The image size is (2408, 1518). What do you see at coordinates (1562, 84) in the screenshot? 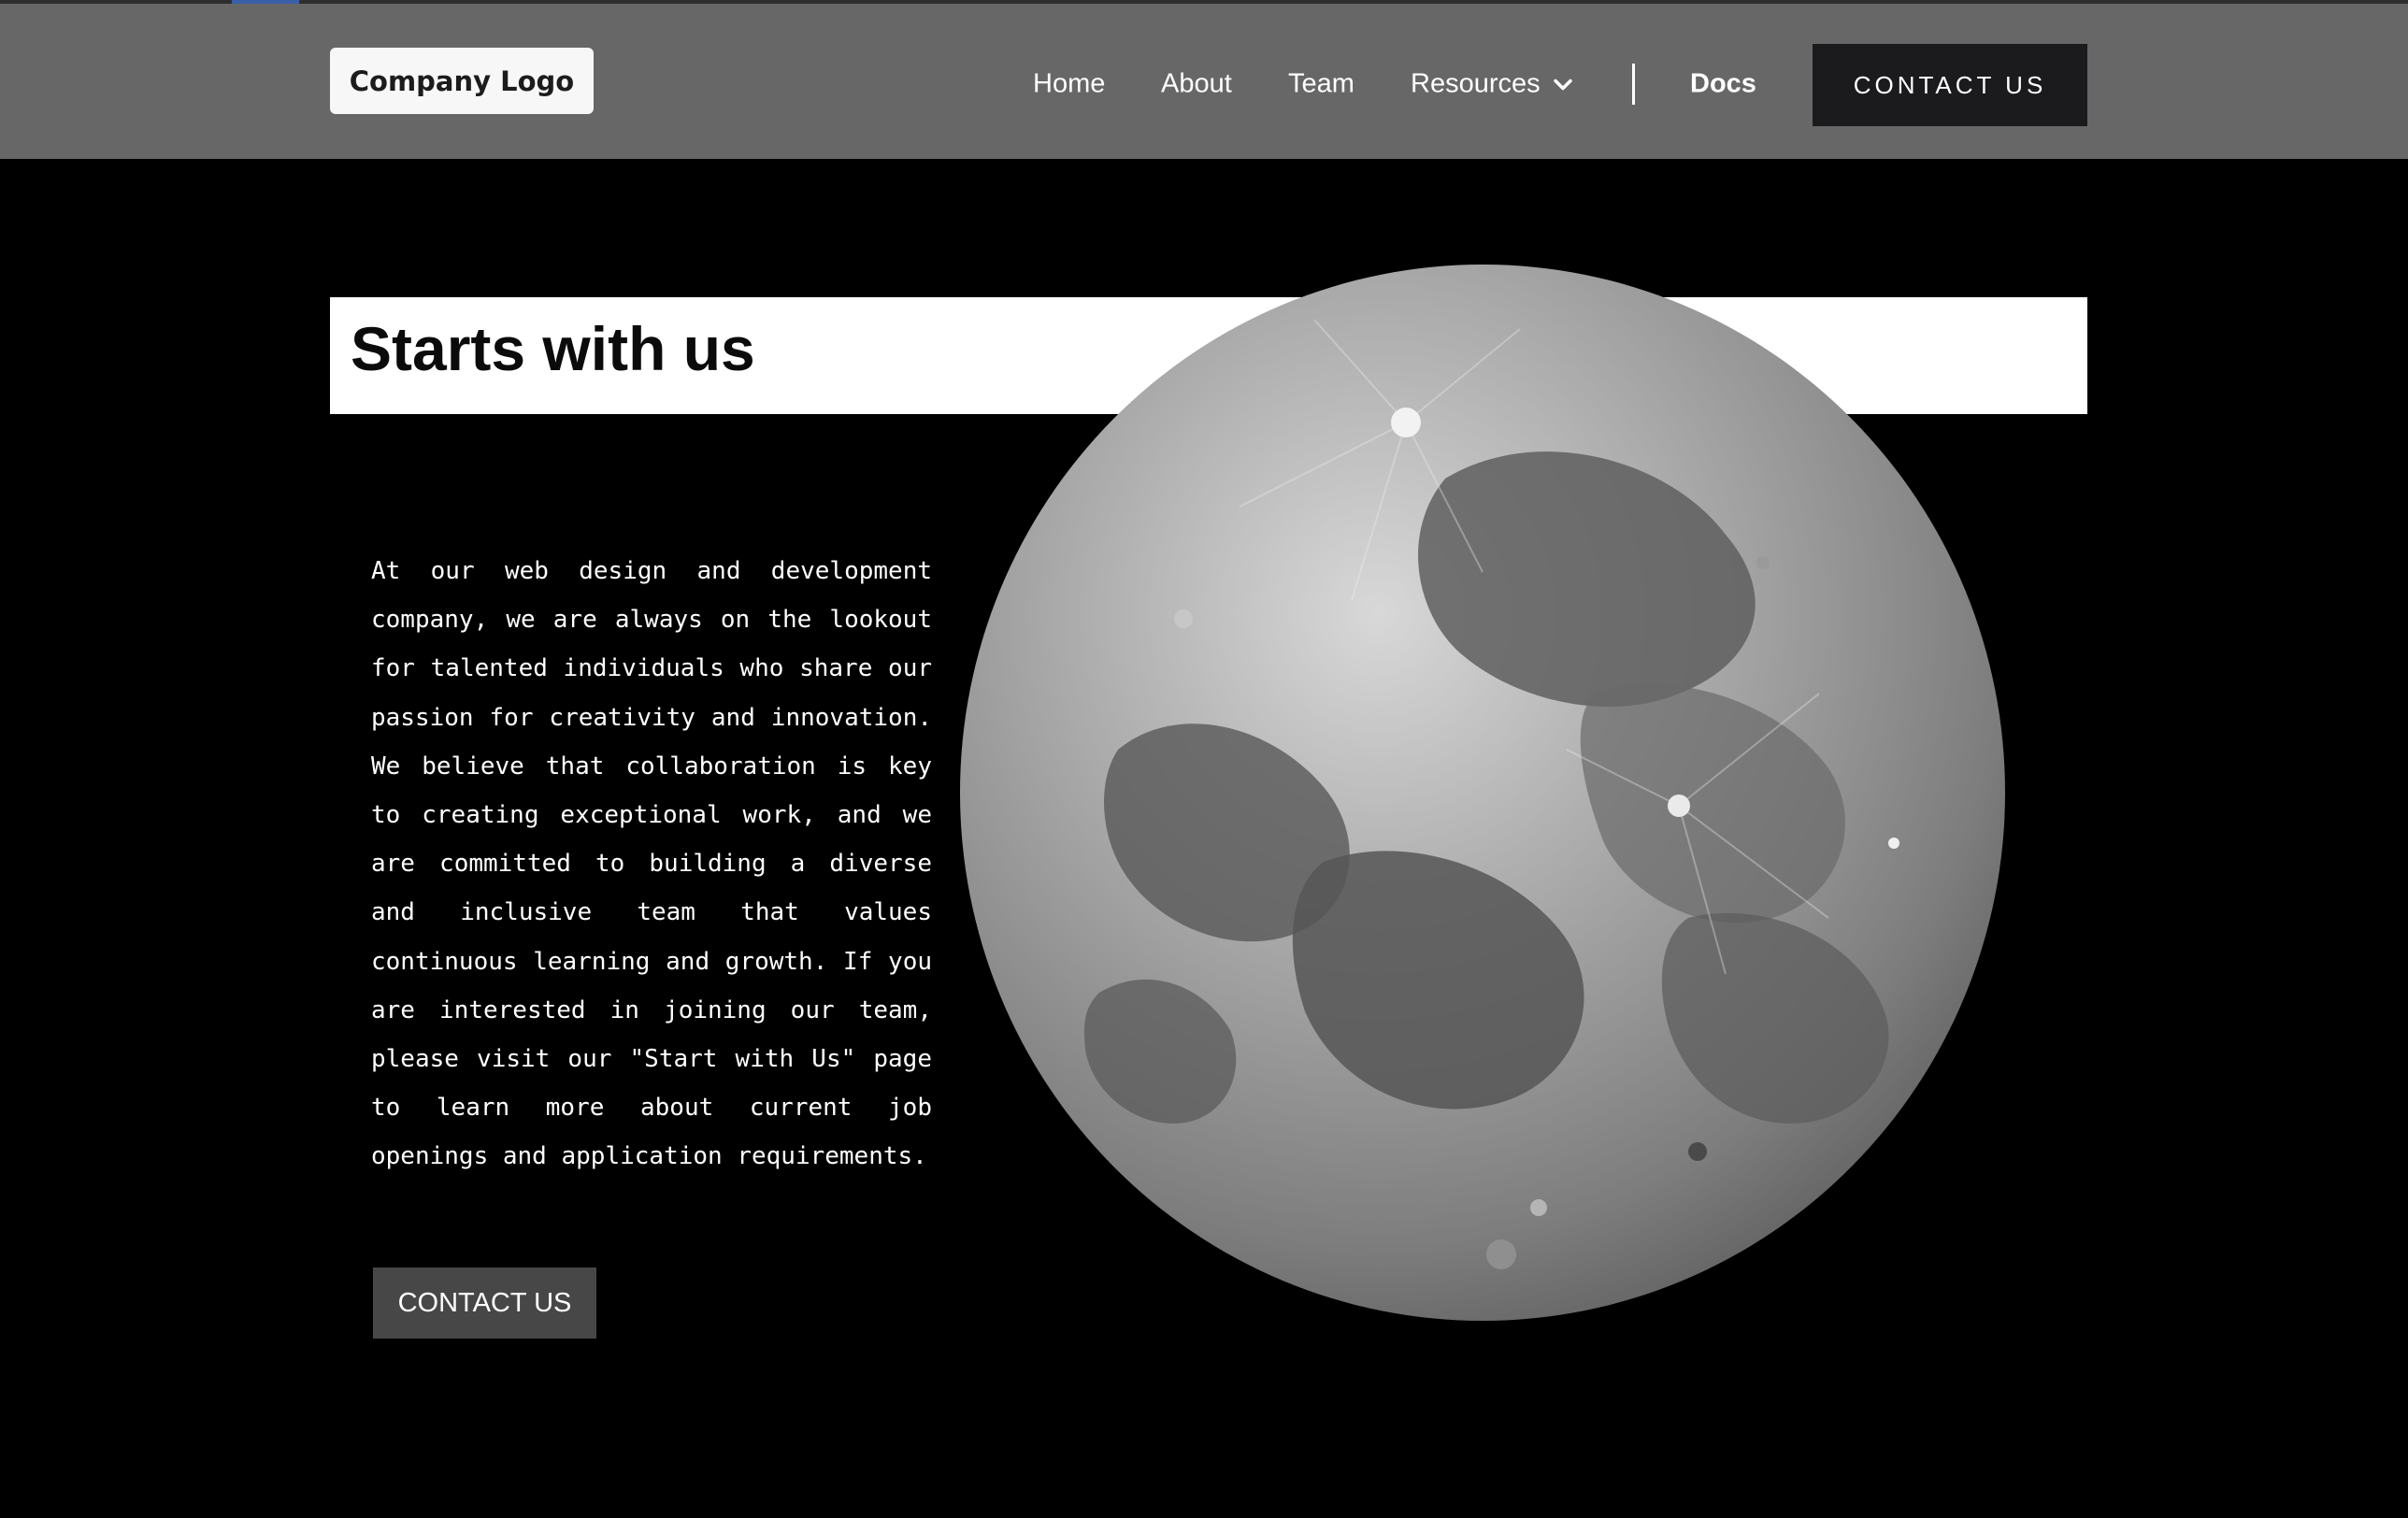
I see `chevron-down-icon` at bounding box center [1562, 84].